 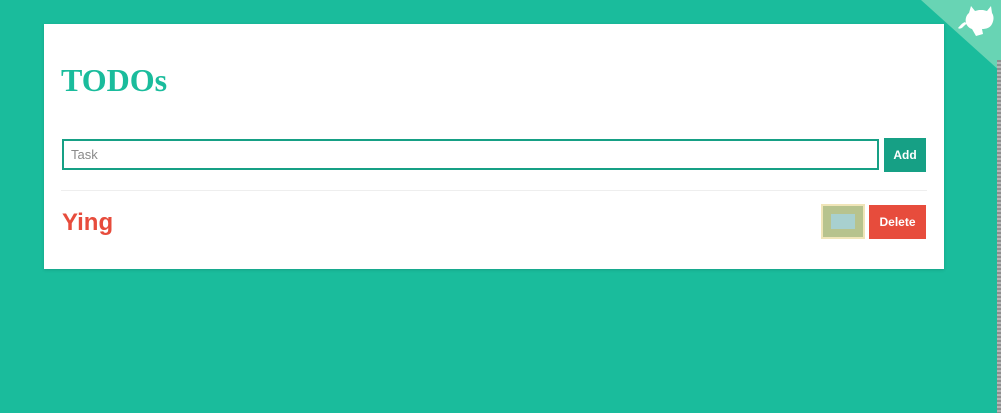 What do you see at coordinates (905, 155) in the screenshot?
I see `add-button: Add` at bounding box center [905, 155].